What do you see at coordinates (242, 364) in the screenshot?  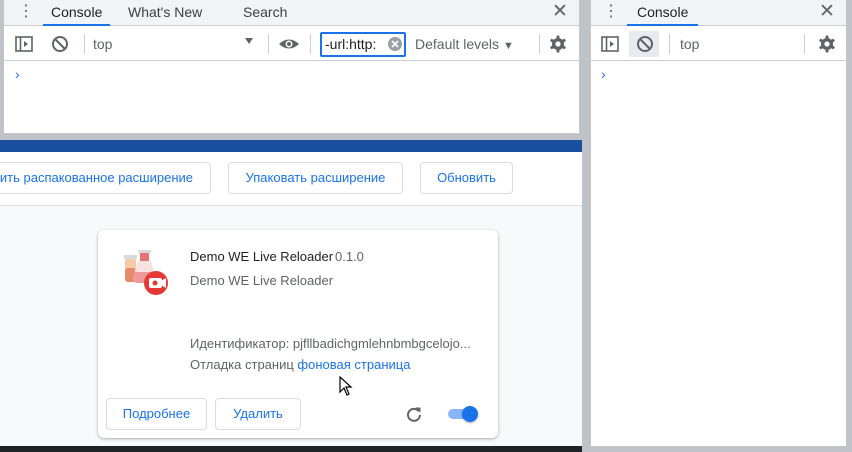 I see `inspect-views-label: Отладка страниц` at bounding box center [242, 364].